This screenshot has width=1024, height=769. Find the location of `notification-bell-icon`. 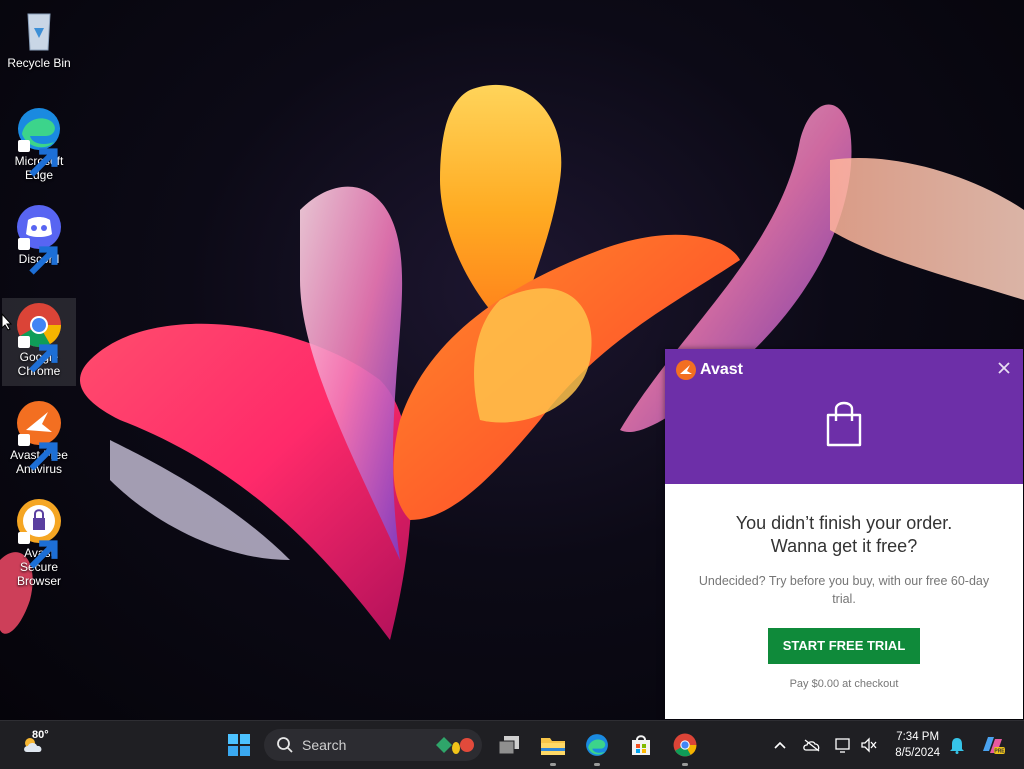

notification-bell-icon is located at coordinates (957, 746).